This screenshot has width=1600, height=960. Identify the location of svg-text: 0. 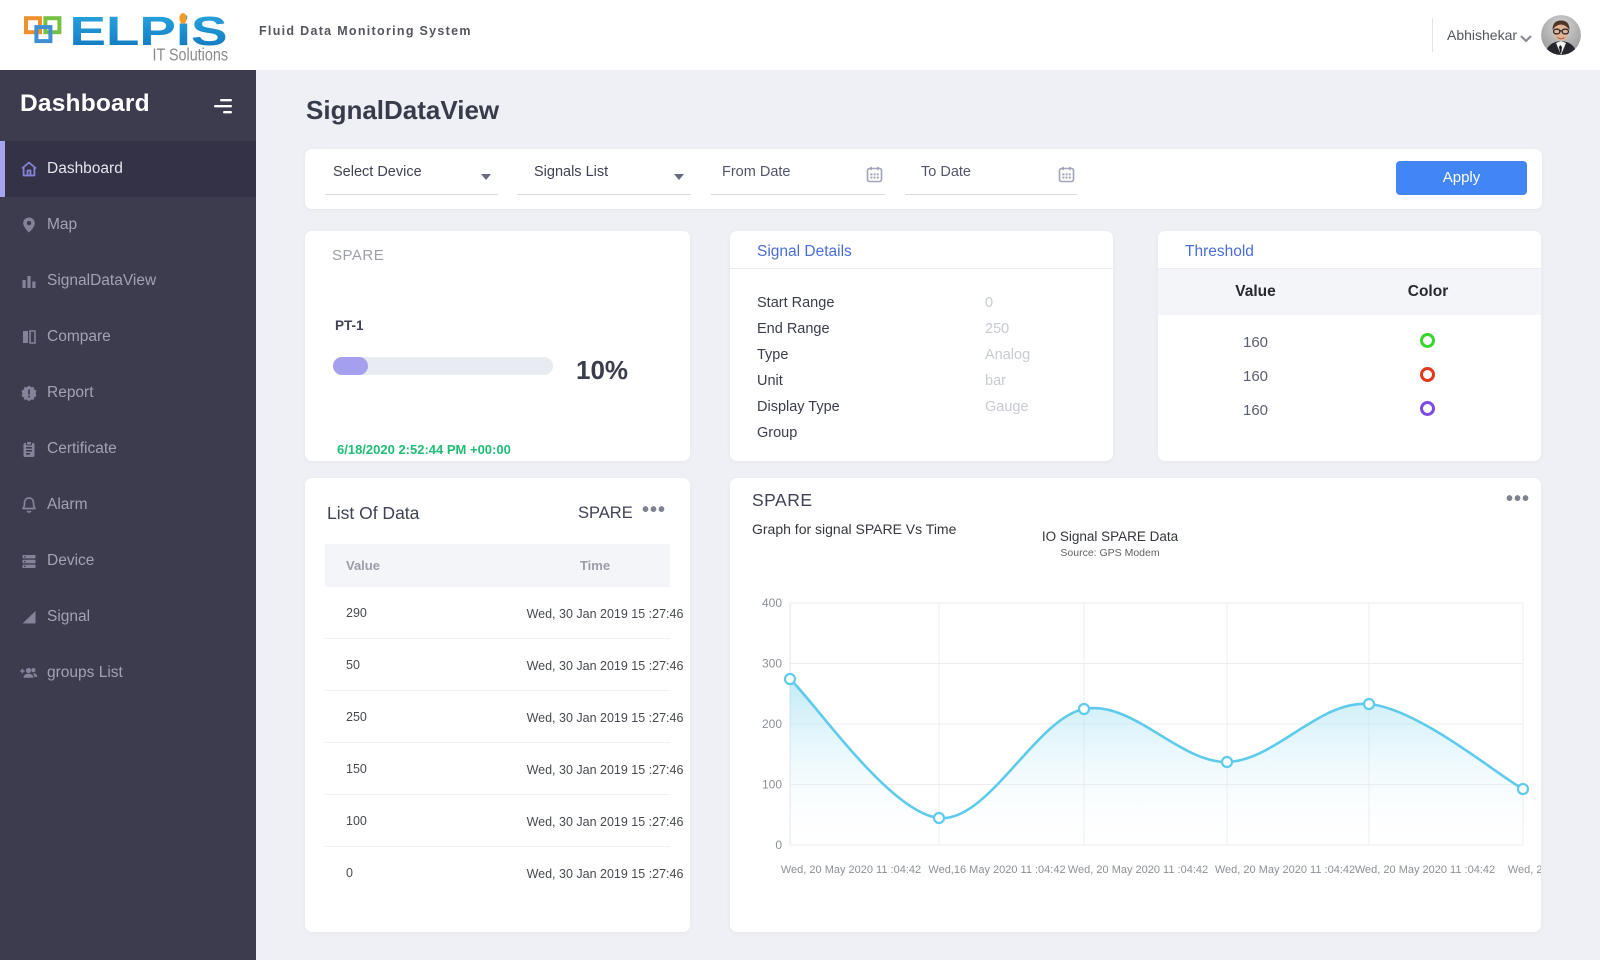
(778, 845).